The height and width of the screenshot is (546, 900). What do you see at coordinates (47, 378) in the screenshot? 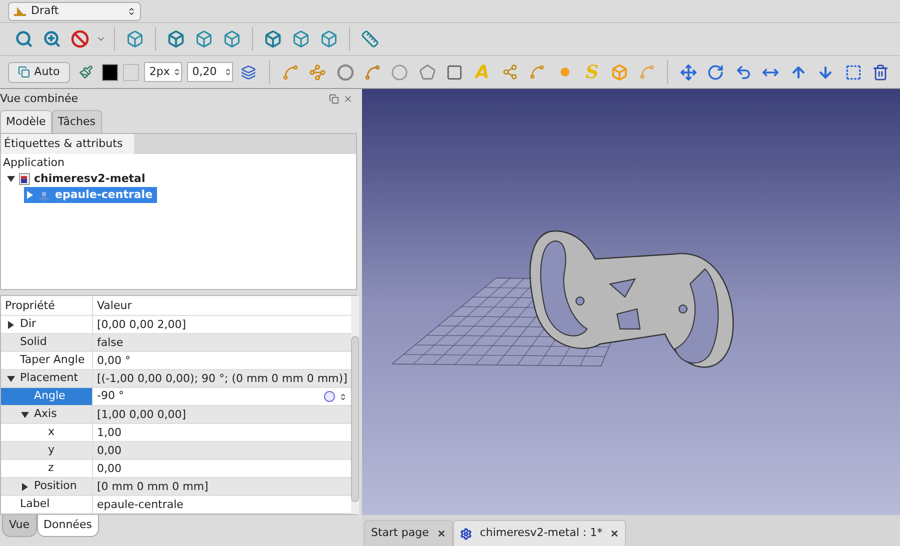
I see `property-name: Placement` at bounding box center [47, 378].